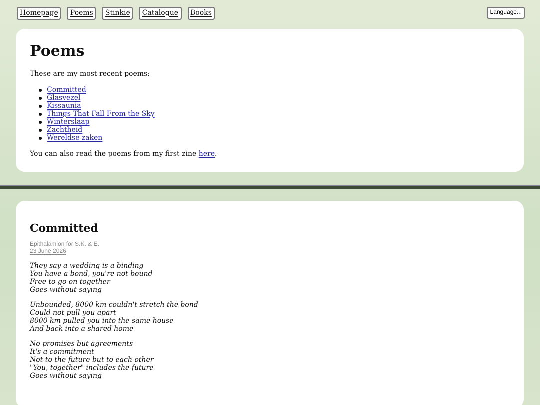 Image resolution: width=540 pixels, height=405 pixels. I want to click on poem-title: Committed, so click(65, 228).